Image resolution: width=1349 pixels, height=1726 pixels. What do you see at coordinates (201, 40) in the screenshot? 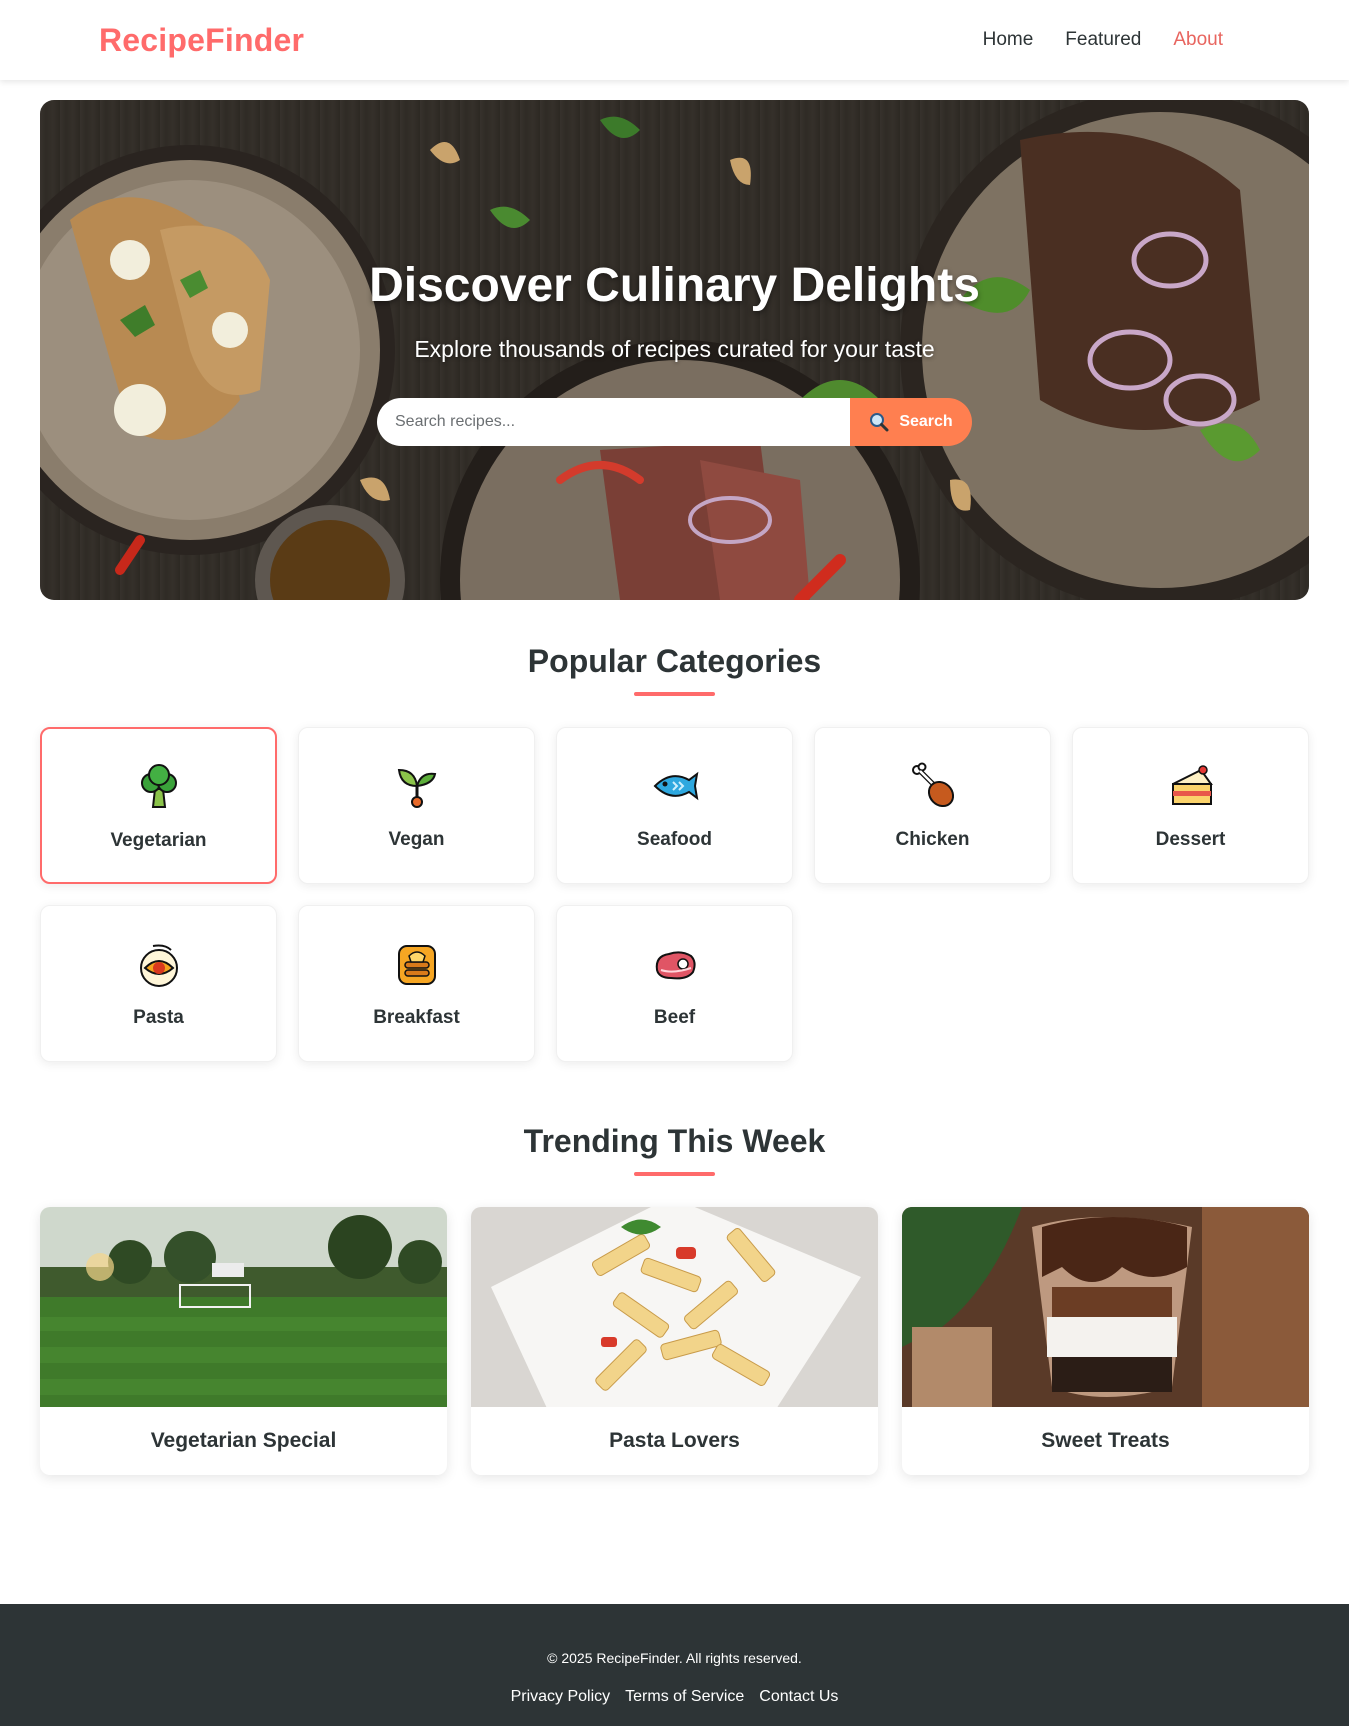
I see `site-logo: RecipeFinder` at bounding box center [201, 40].